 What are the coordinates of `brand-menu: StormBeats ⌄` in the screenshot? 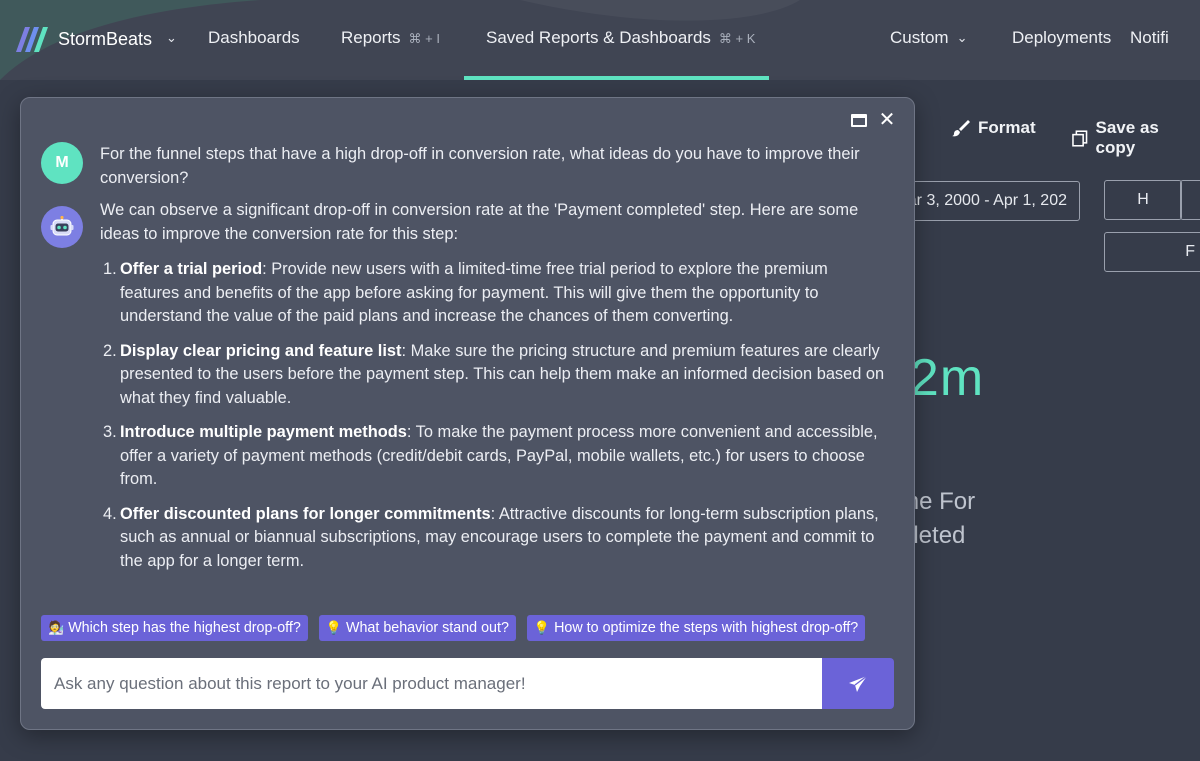 It's located at (95, 39).